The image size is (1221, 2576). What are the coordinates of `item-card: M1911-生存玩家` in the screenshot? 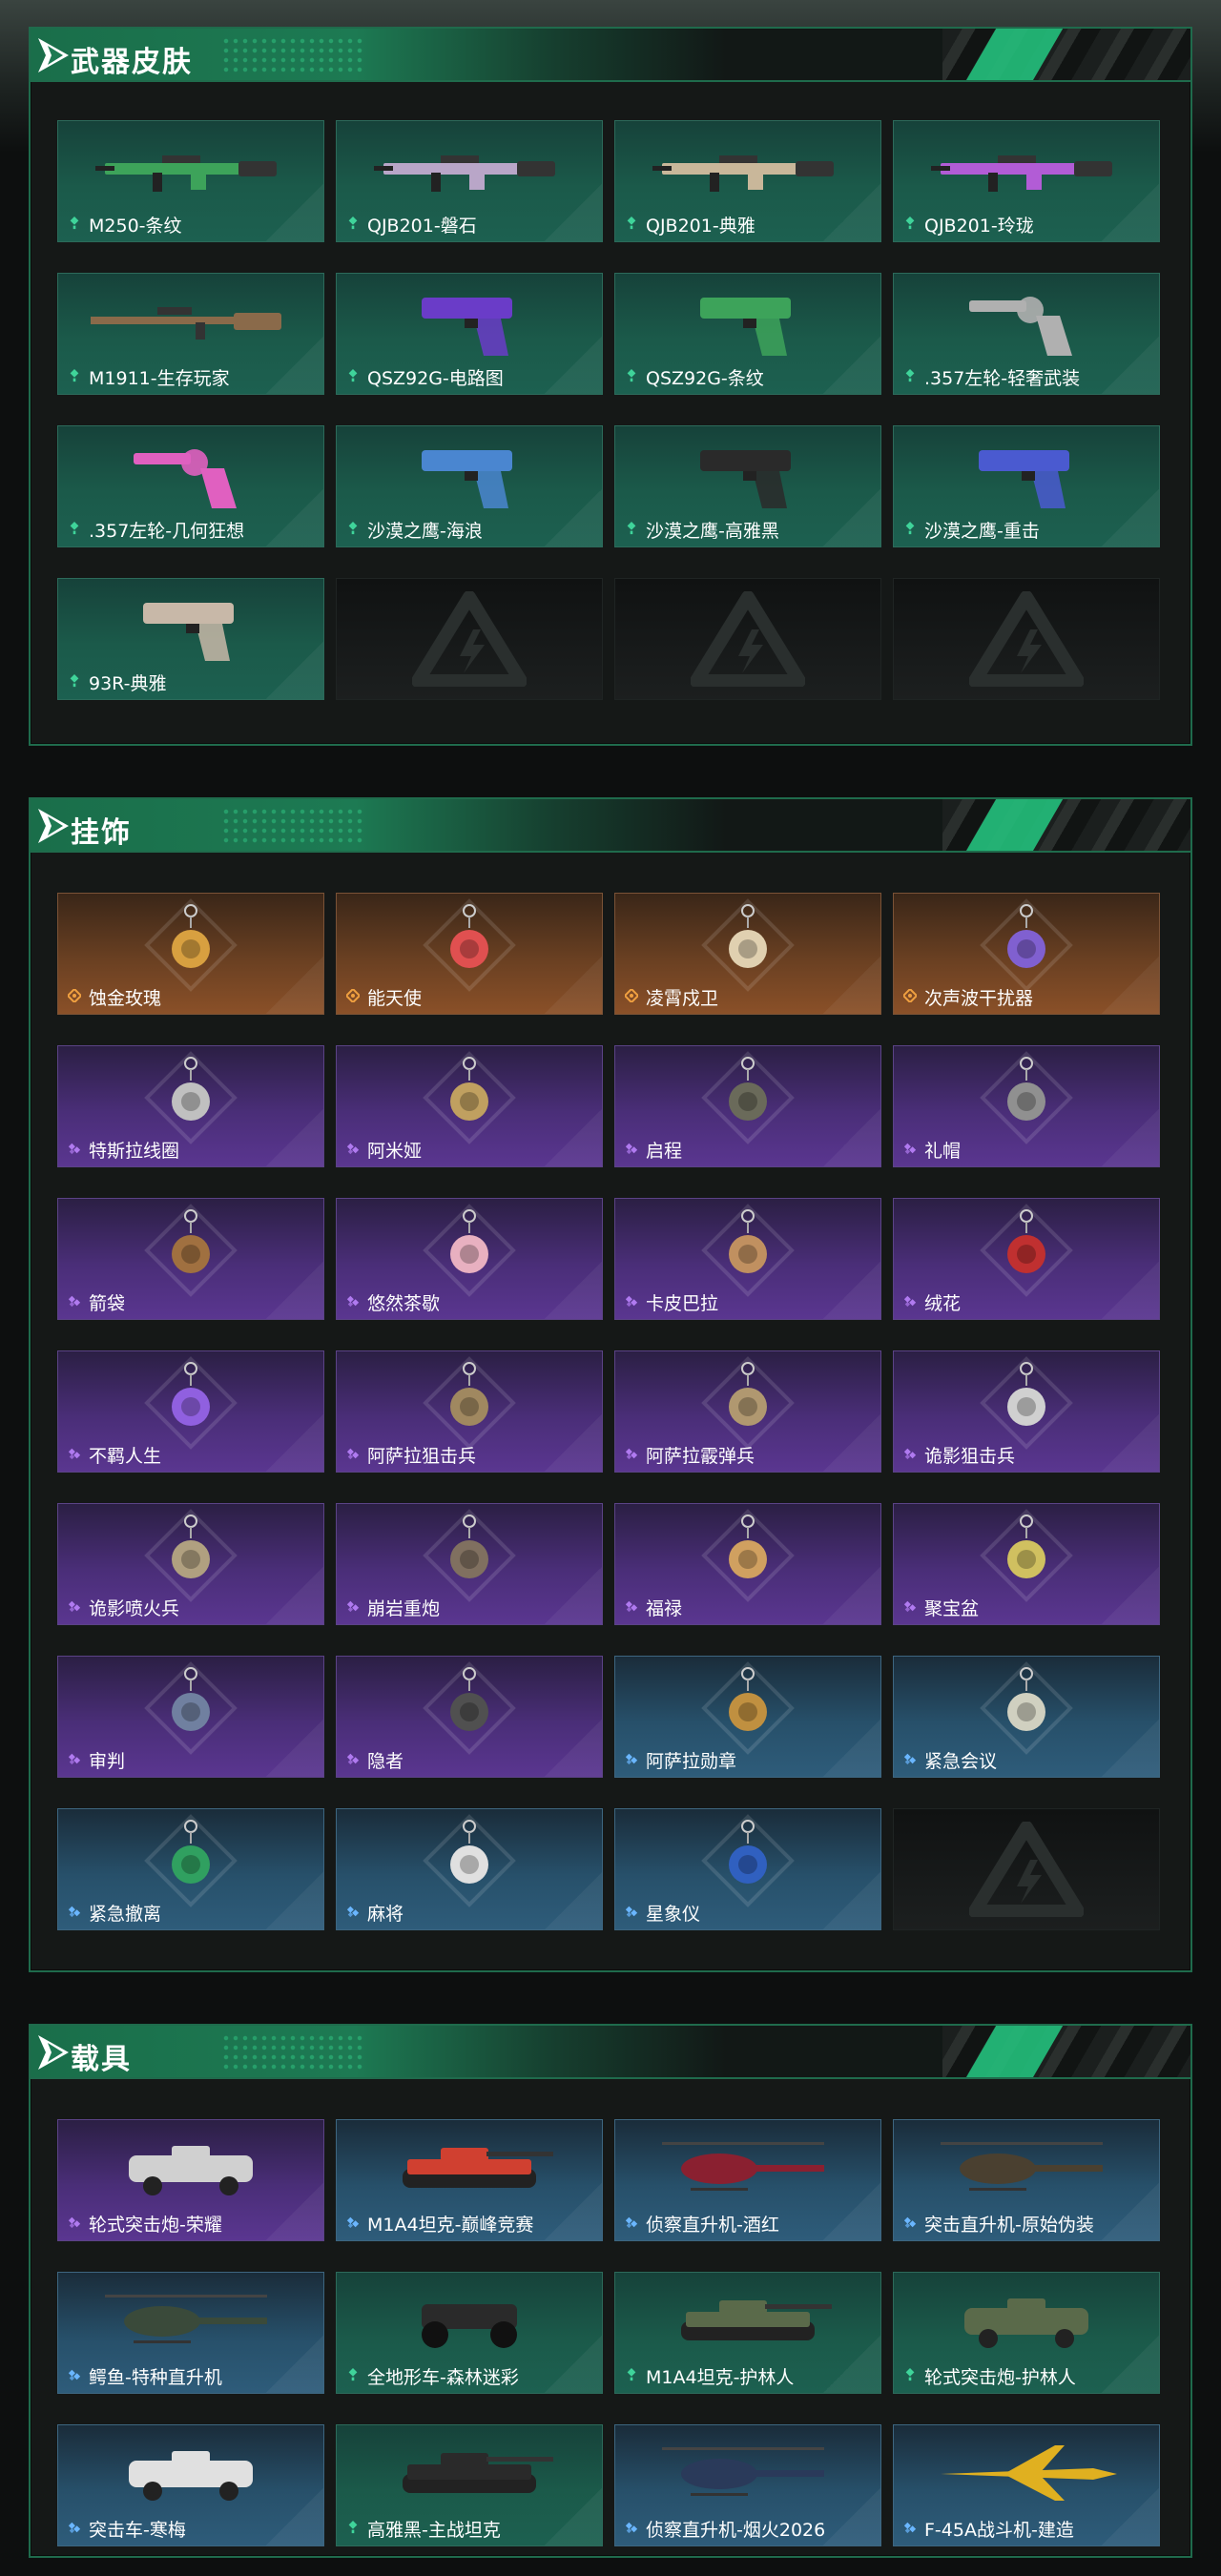 It's located at (190, 334).